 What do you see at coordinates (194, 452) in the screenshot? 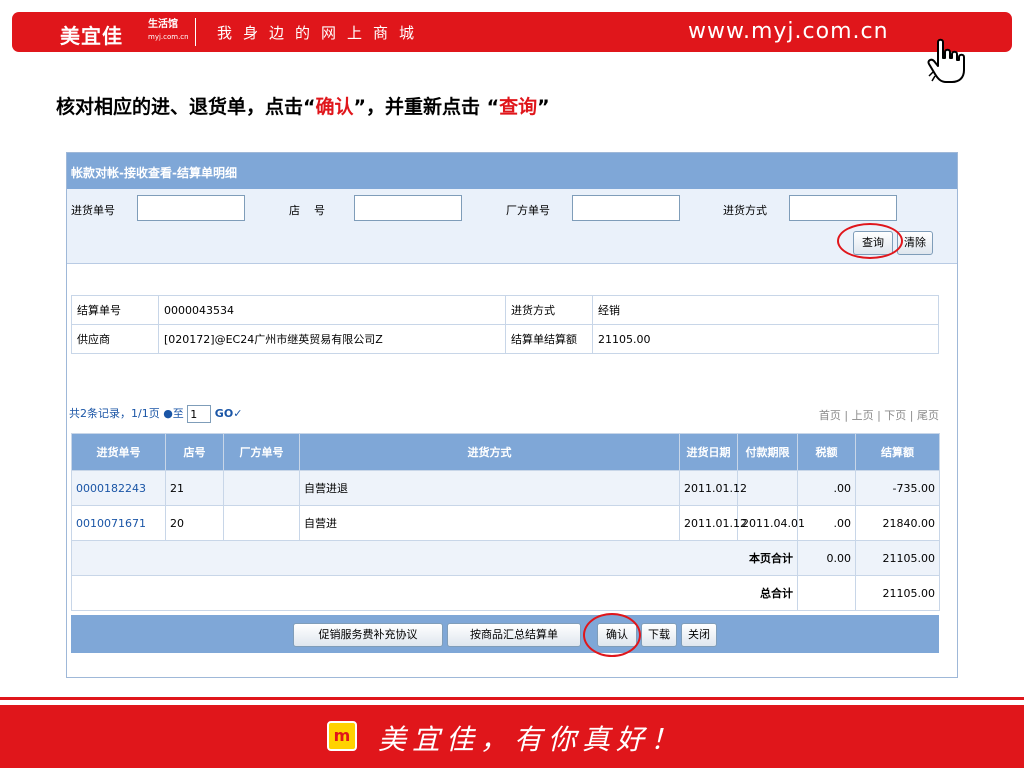
I see `col-header: 店号` at bounding box center [194, 452].